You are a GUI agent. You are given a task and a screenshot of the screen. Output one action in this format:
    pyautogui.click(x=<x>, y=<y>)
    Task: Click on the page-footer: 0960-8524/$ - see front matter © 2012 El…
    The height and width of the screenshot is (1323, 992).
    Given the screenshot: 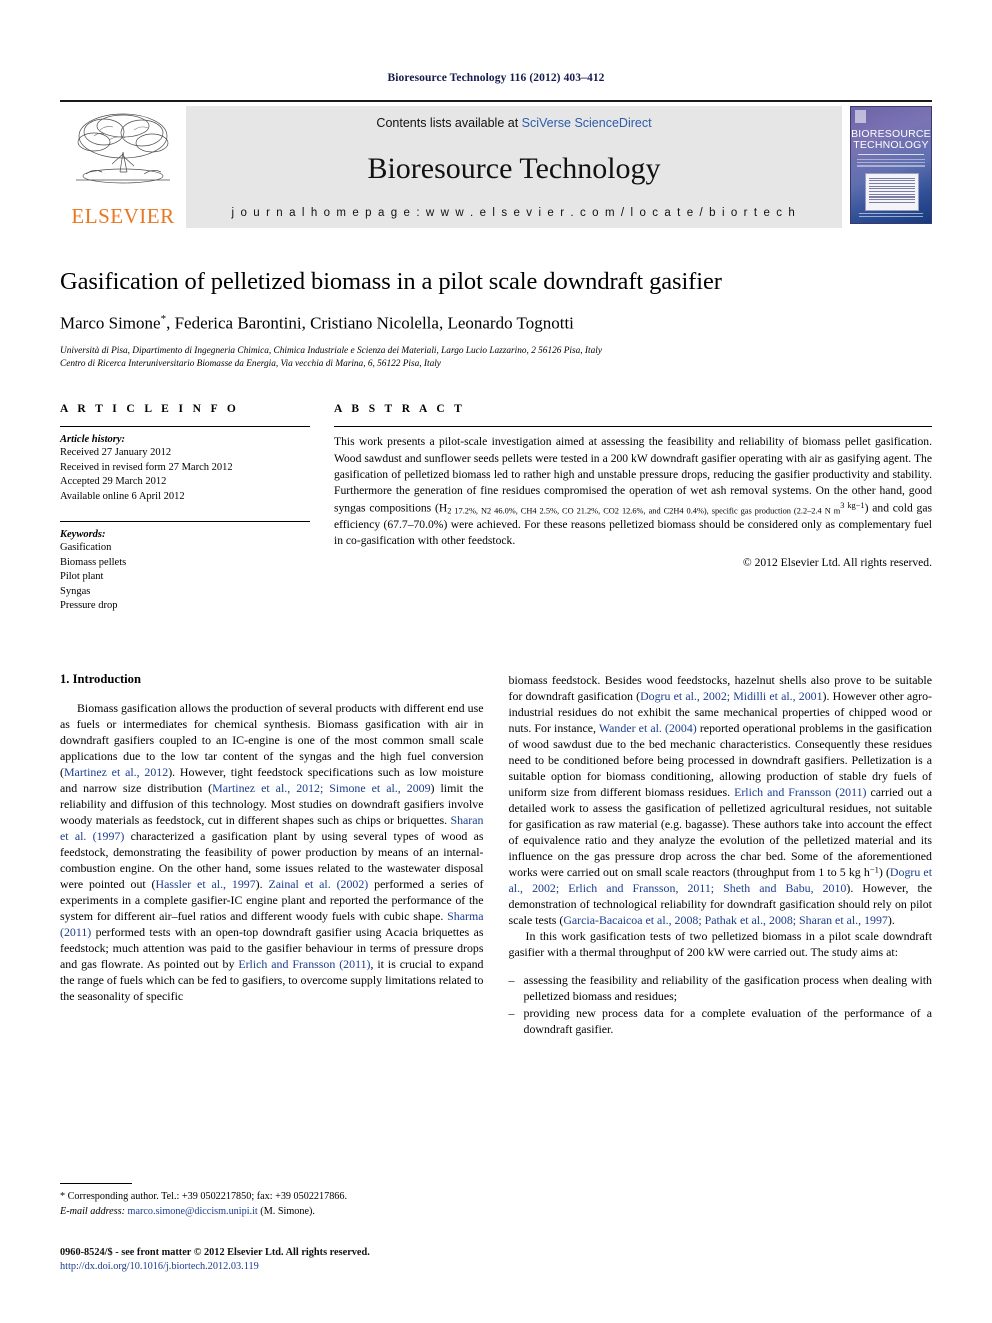 What is the action you would take?
    pyautogui.click(x=360, y=1260)
    